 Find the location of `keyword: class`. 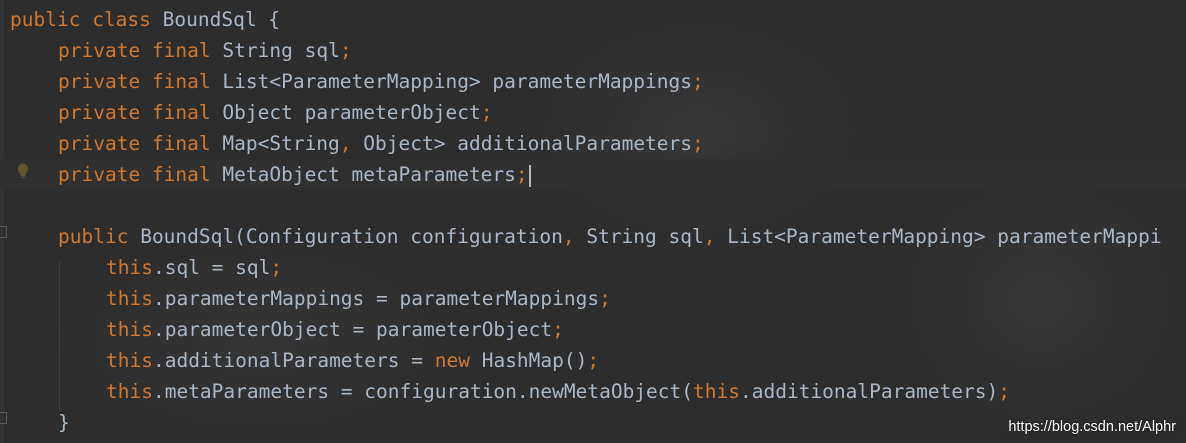

keyword: class is located at coordinates (121, 19).